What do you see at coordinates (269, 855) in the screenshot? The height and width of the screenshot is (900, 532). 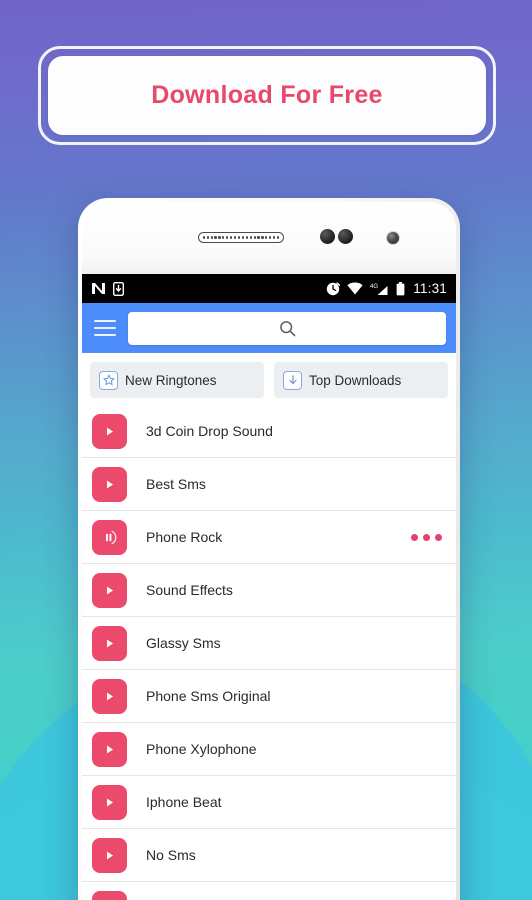 I see `table-row: No Sms` at bounding box center [269, 855].